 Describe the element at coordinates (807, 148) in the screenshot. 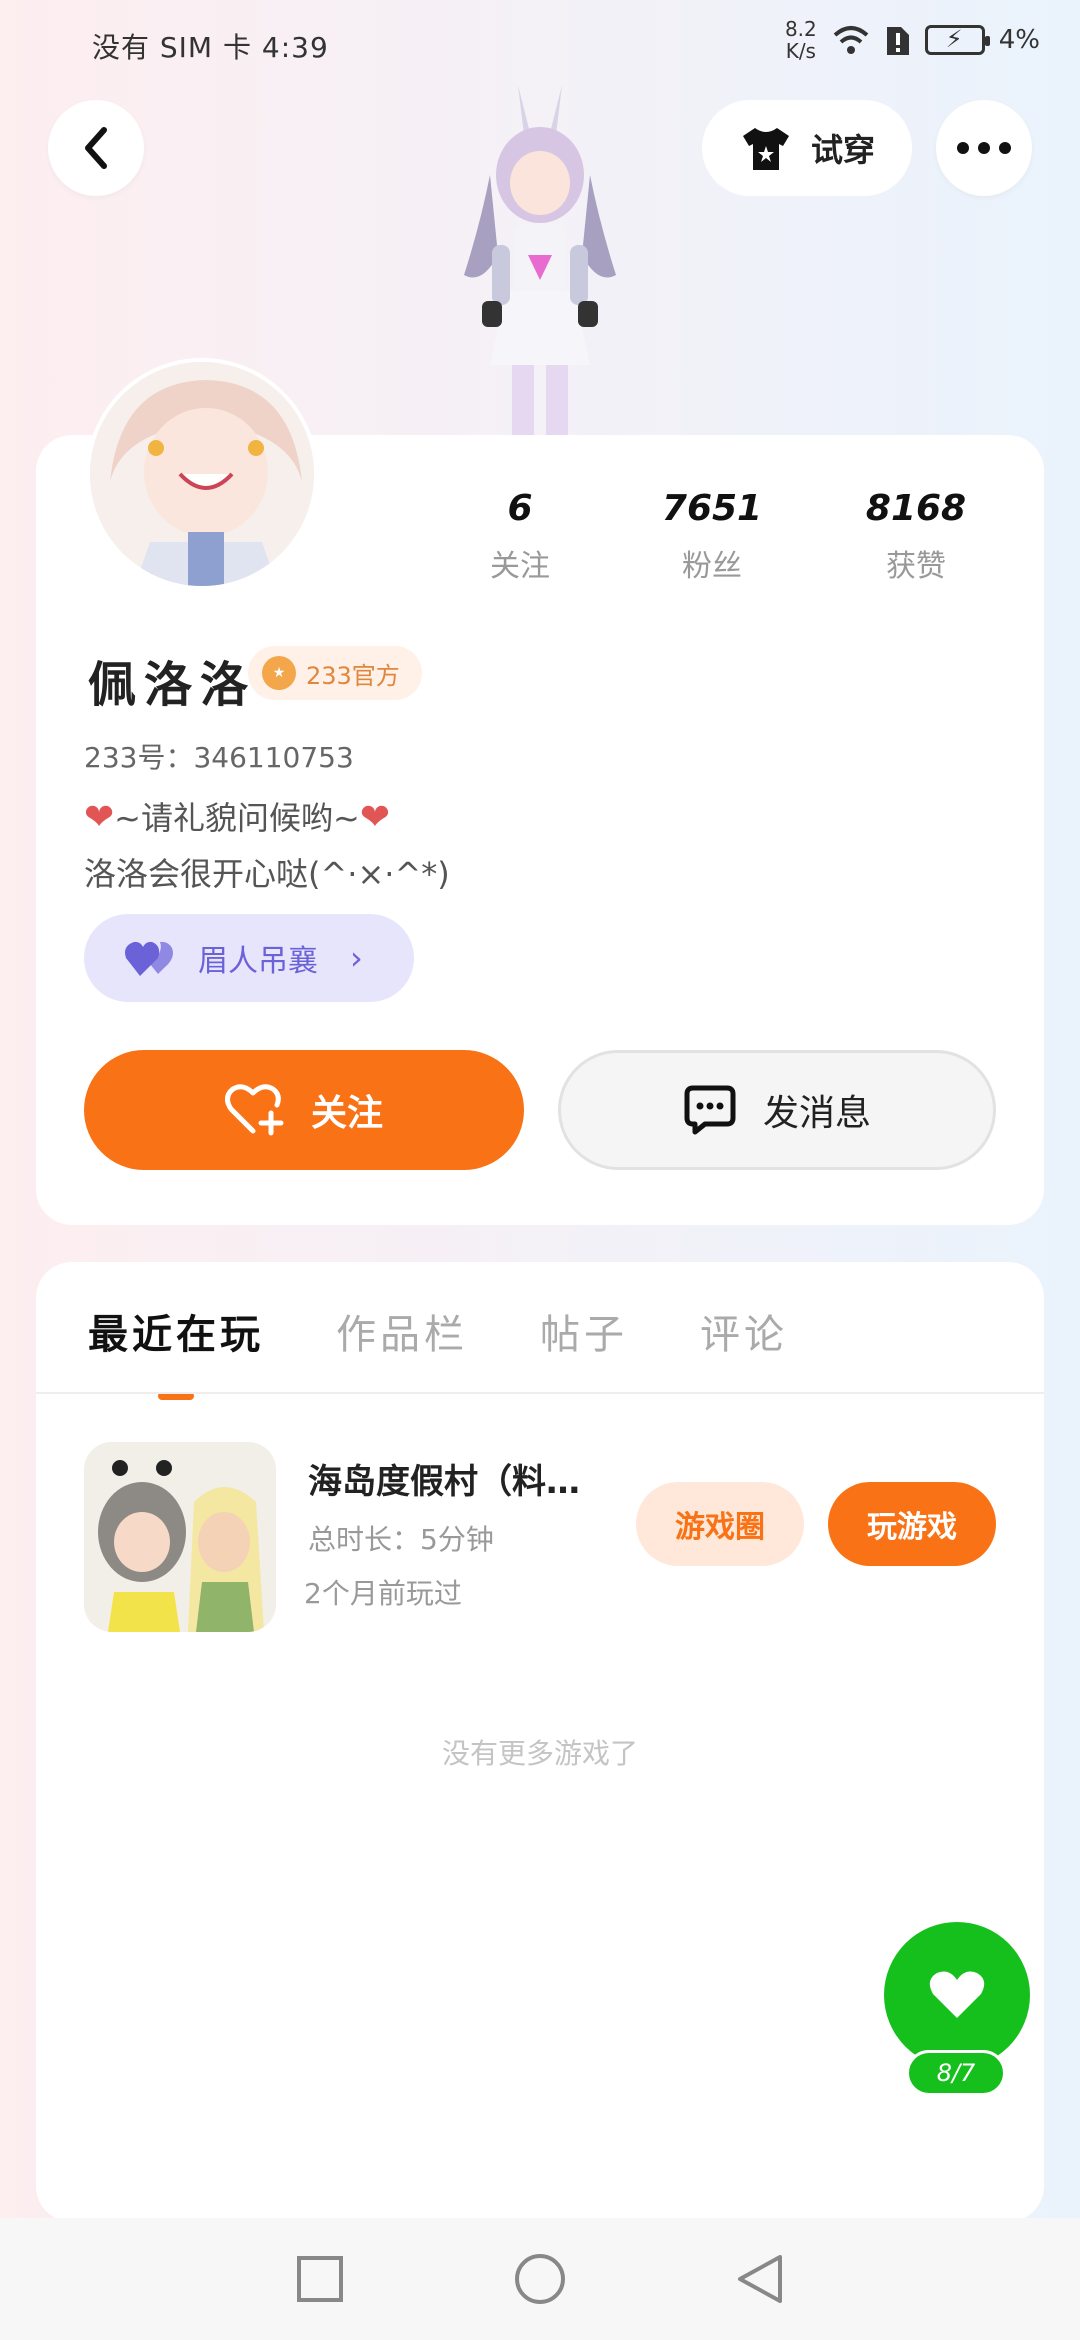

I see `try-on-button: 试穿` at that location.